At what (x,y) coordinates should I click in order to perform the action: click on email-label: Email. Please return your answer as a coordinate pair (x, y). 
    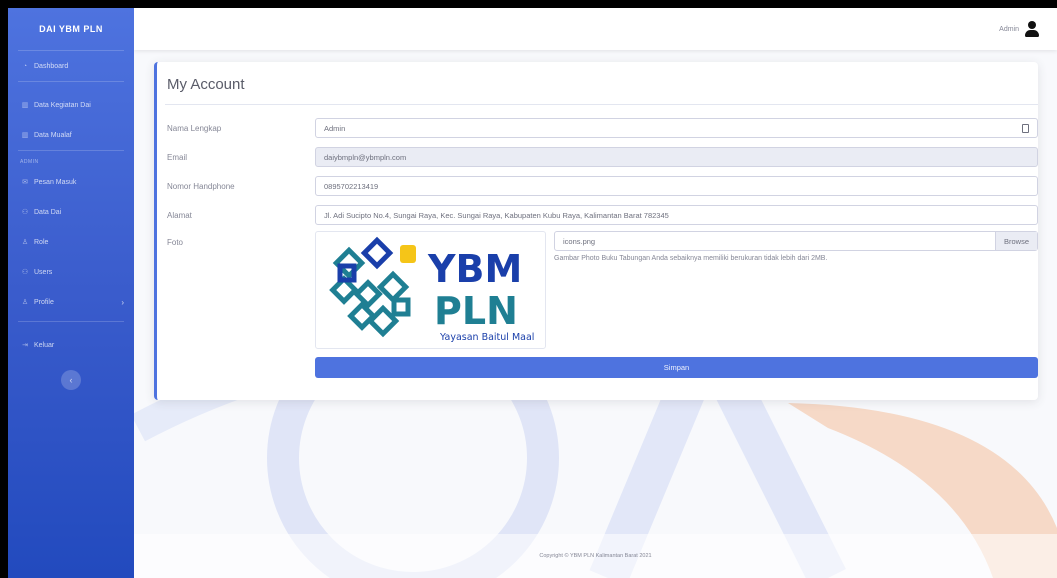
    Looking at the image, I should click on (177, 157).